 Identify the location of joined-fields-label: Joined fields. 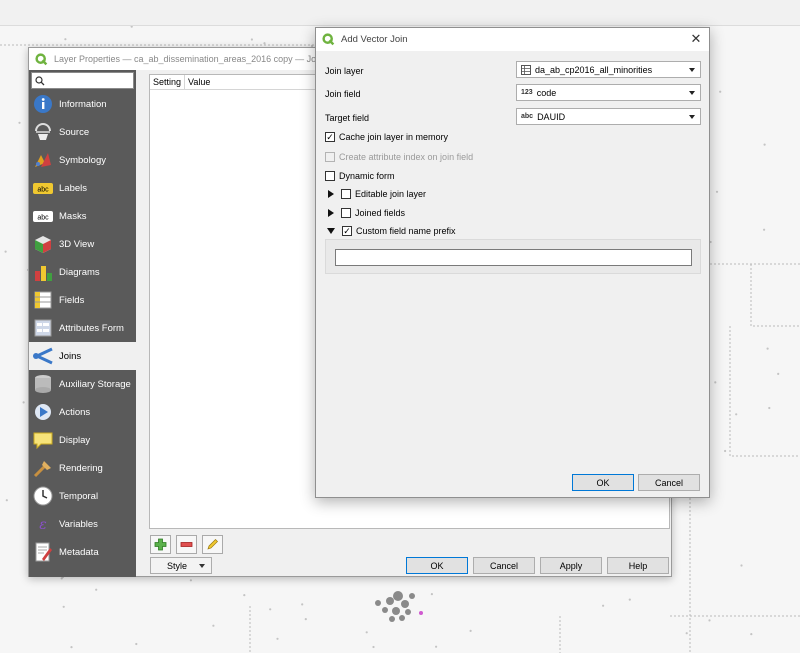
(380, 213).